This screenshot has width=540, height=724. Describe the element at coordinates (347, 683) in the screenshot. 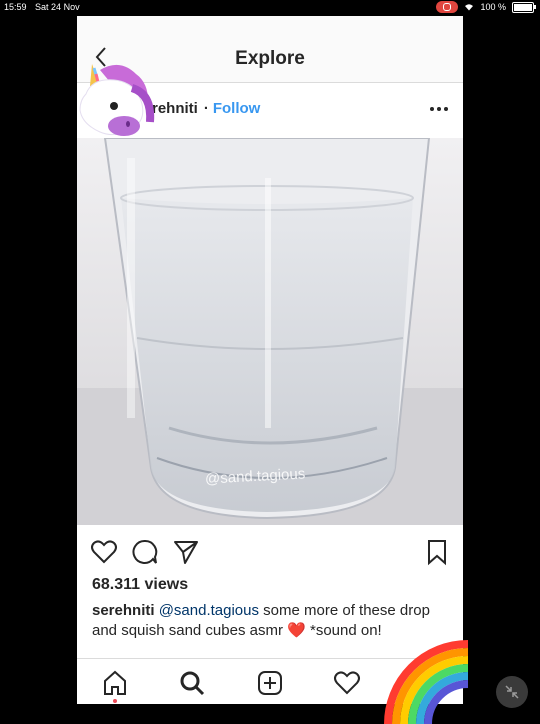

I see `activity-icon` at that location.